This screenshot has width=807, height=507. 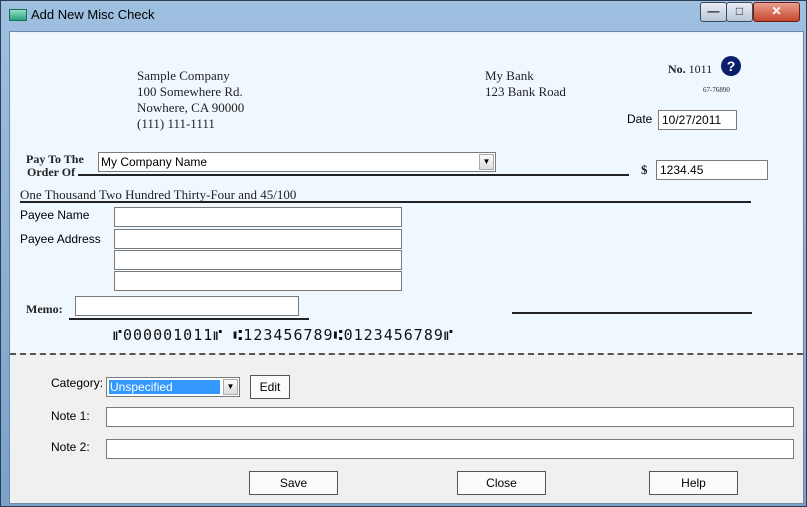 What do you see at coordinates (77, 383) in the screenshot?
I see `category-label: Category:` at bounding box center [77, 383].